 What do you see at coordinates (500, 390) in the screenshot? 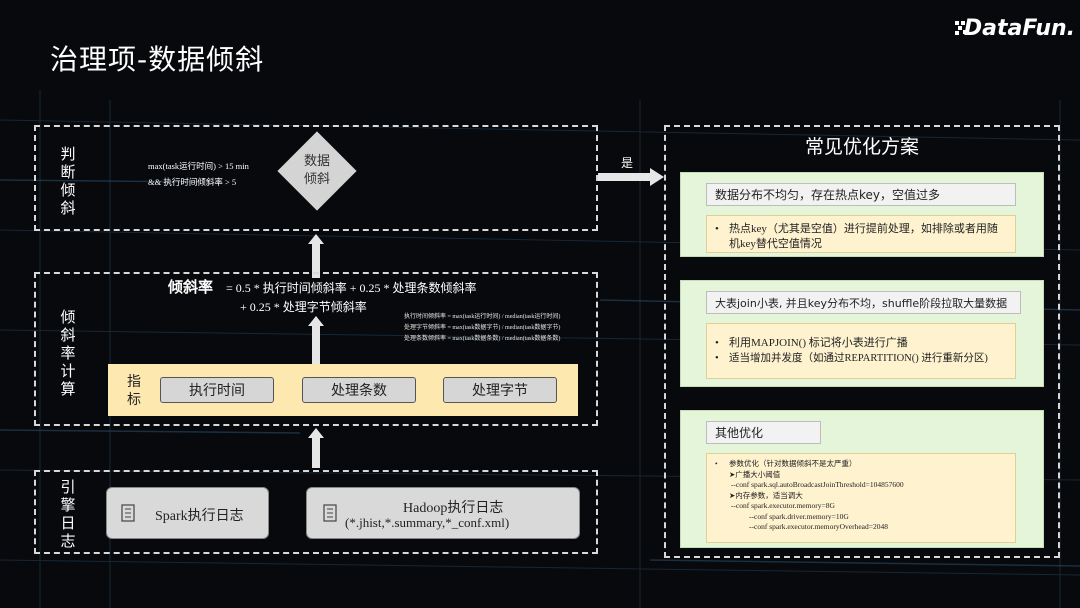
I see `indicator-byte-count: 处理字节` at bounding box center [500, 390].